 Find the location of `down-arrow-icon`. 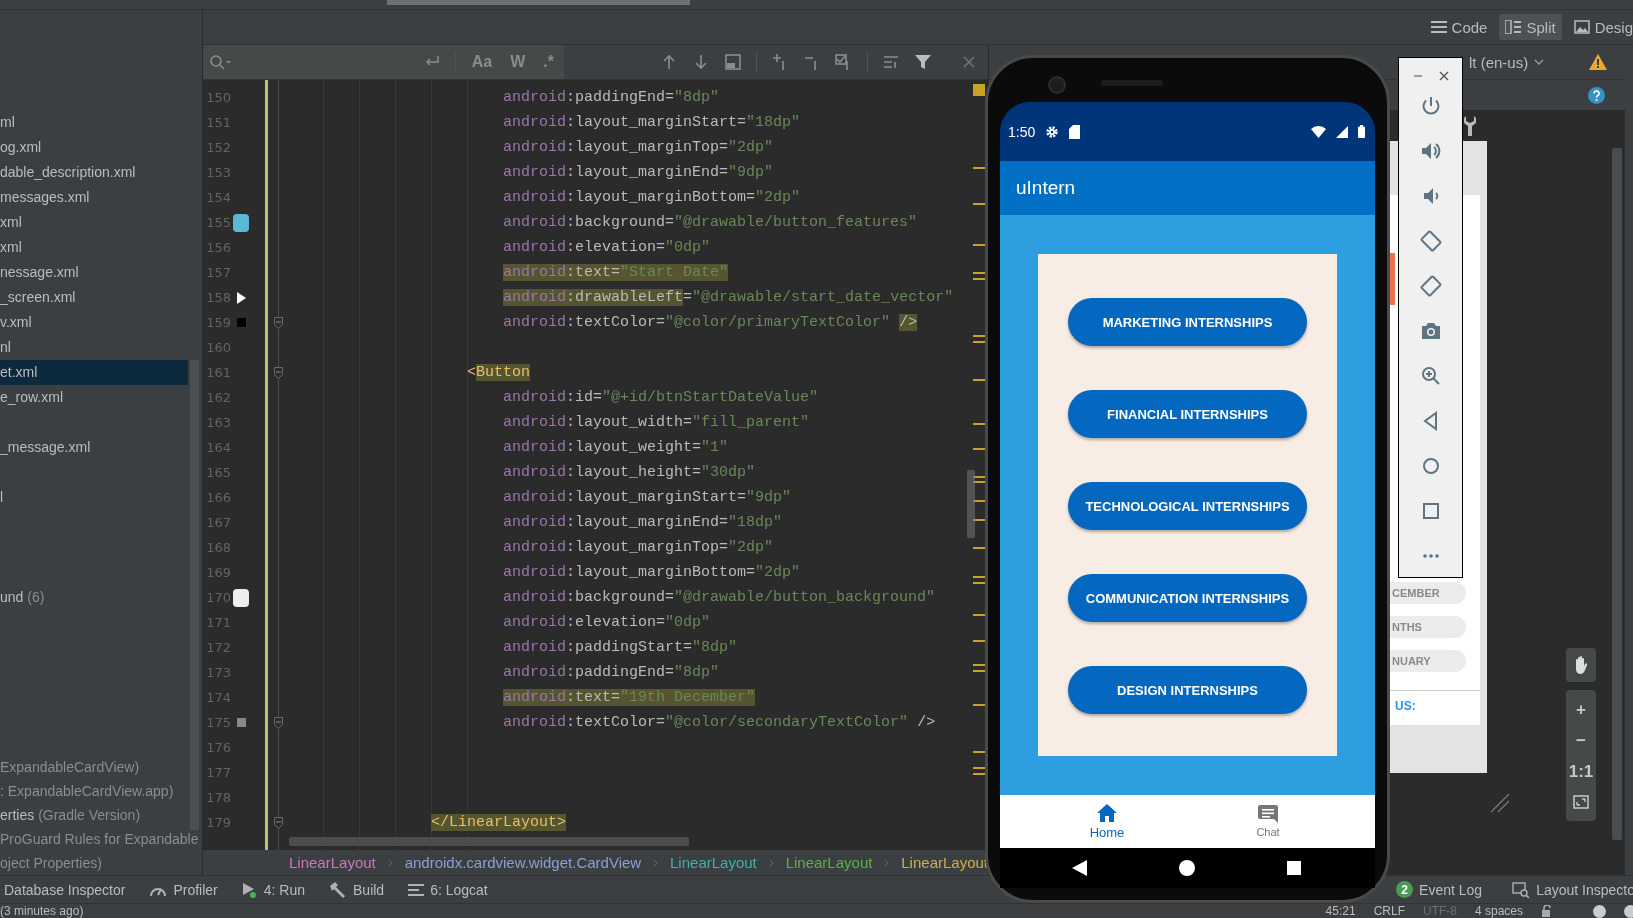

down-arrow-icon is located at coordinates (701, 62).